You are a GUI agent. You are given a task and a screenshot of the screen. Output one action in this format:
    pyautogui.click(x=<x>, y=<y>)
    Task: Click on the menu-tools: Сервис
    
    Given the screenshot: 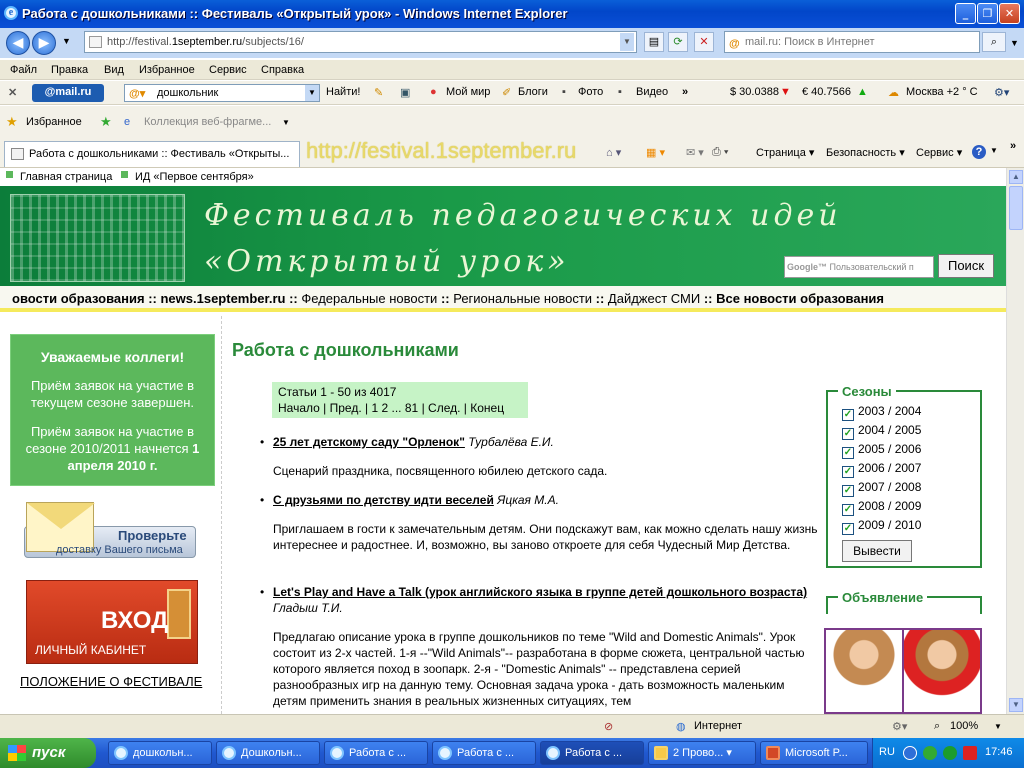 What is the action you would take?
    pyautogui.click(x=228, y=70)
    